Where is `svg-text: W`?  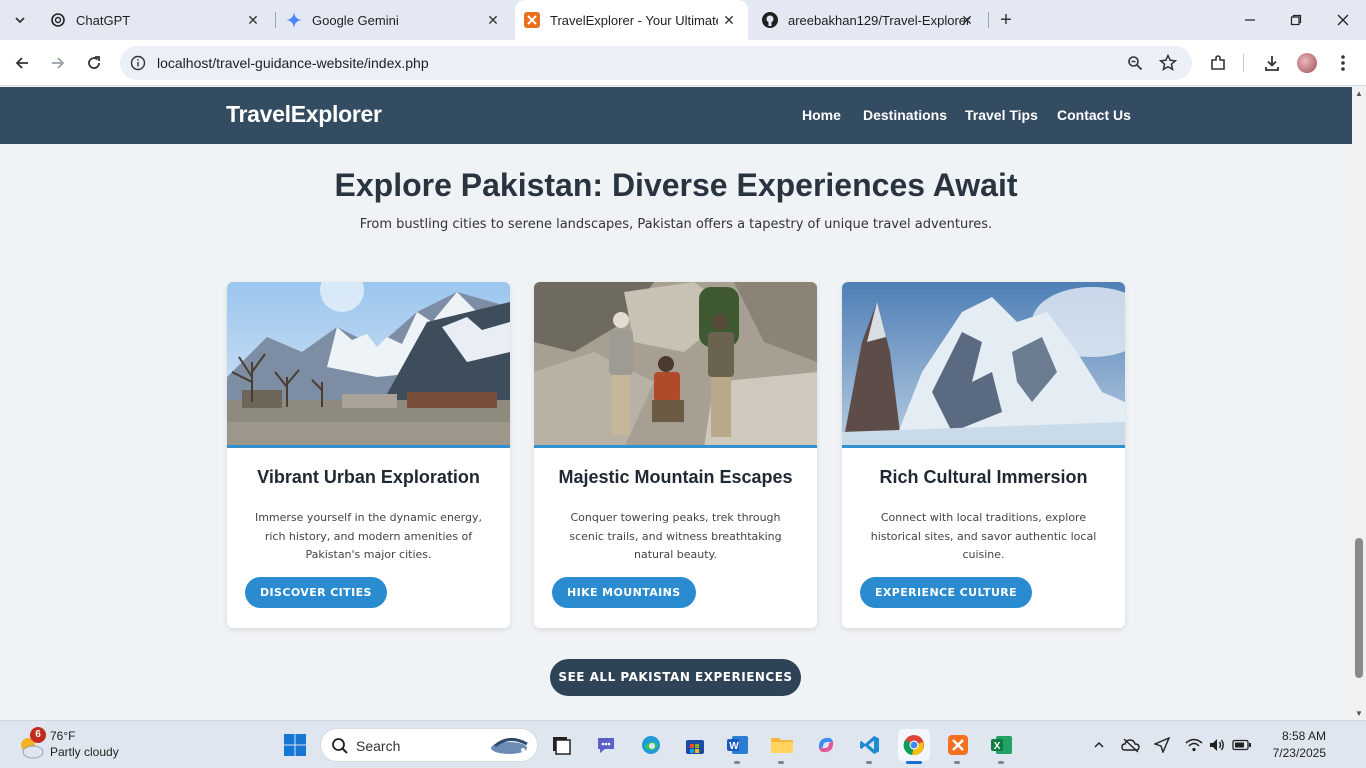 svg-text: W is located at coordinates (734, 746).